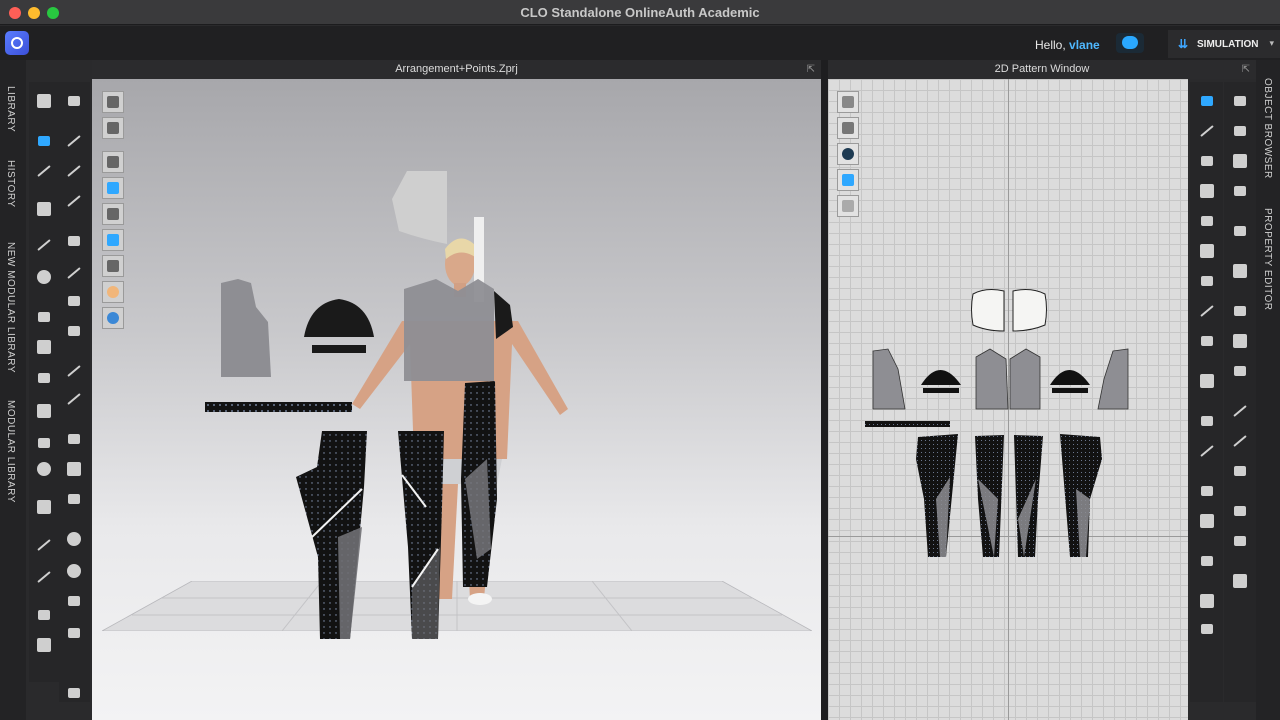 The height and width of the screenshot is (720, 1280). I want to click on tag-tool-icon, so click(44, 507).